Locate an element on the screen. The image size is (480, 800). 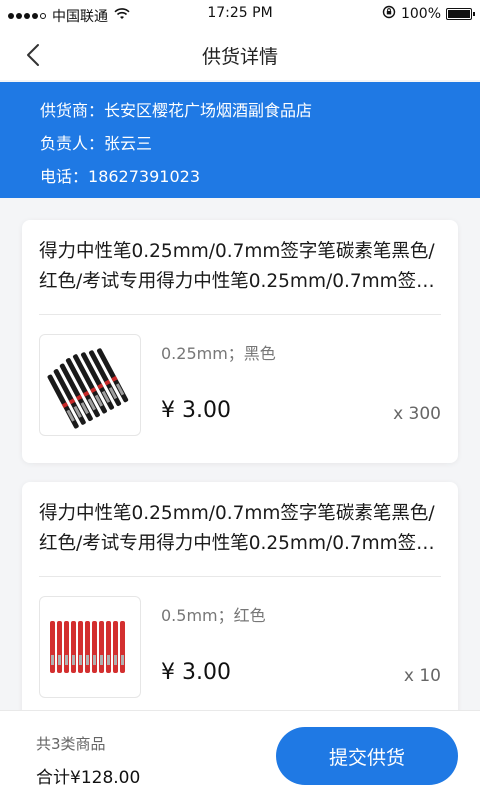
product-quantity: x 10 is located at coordinates (422, 676).